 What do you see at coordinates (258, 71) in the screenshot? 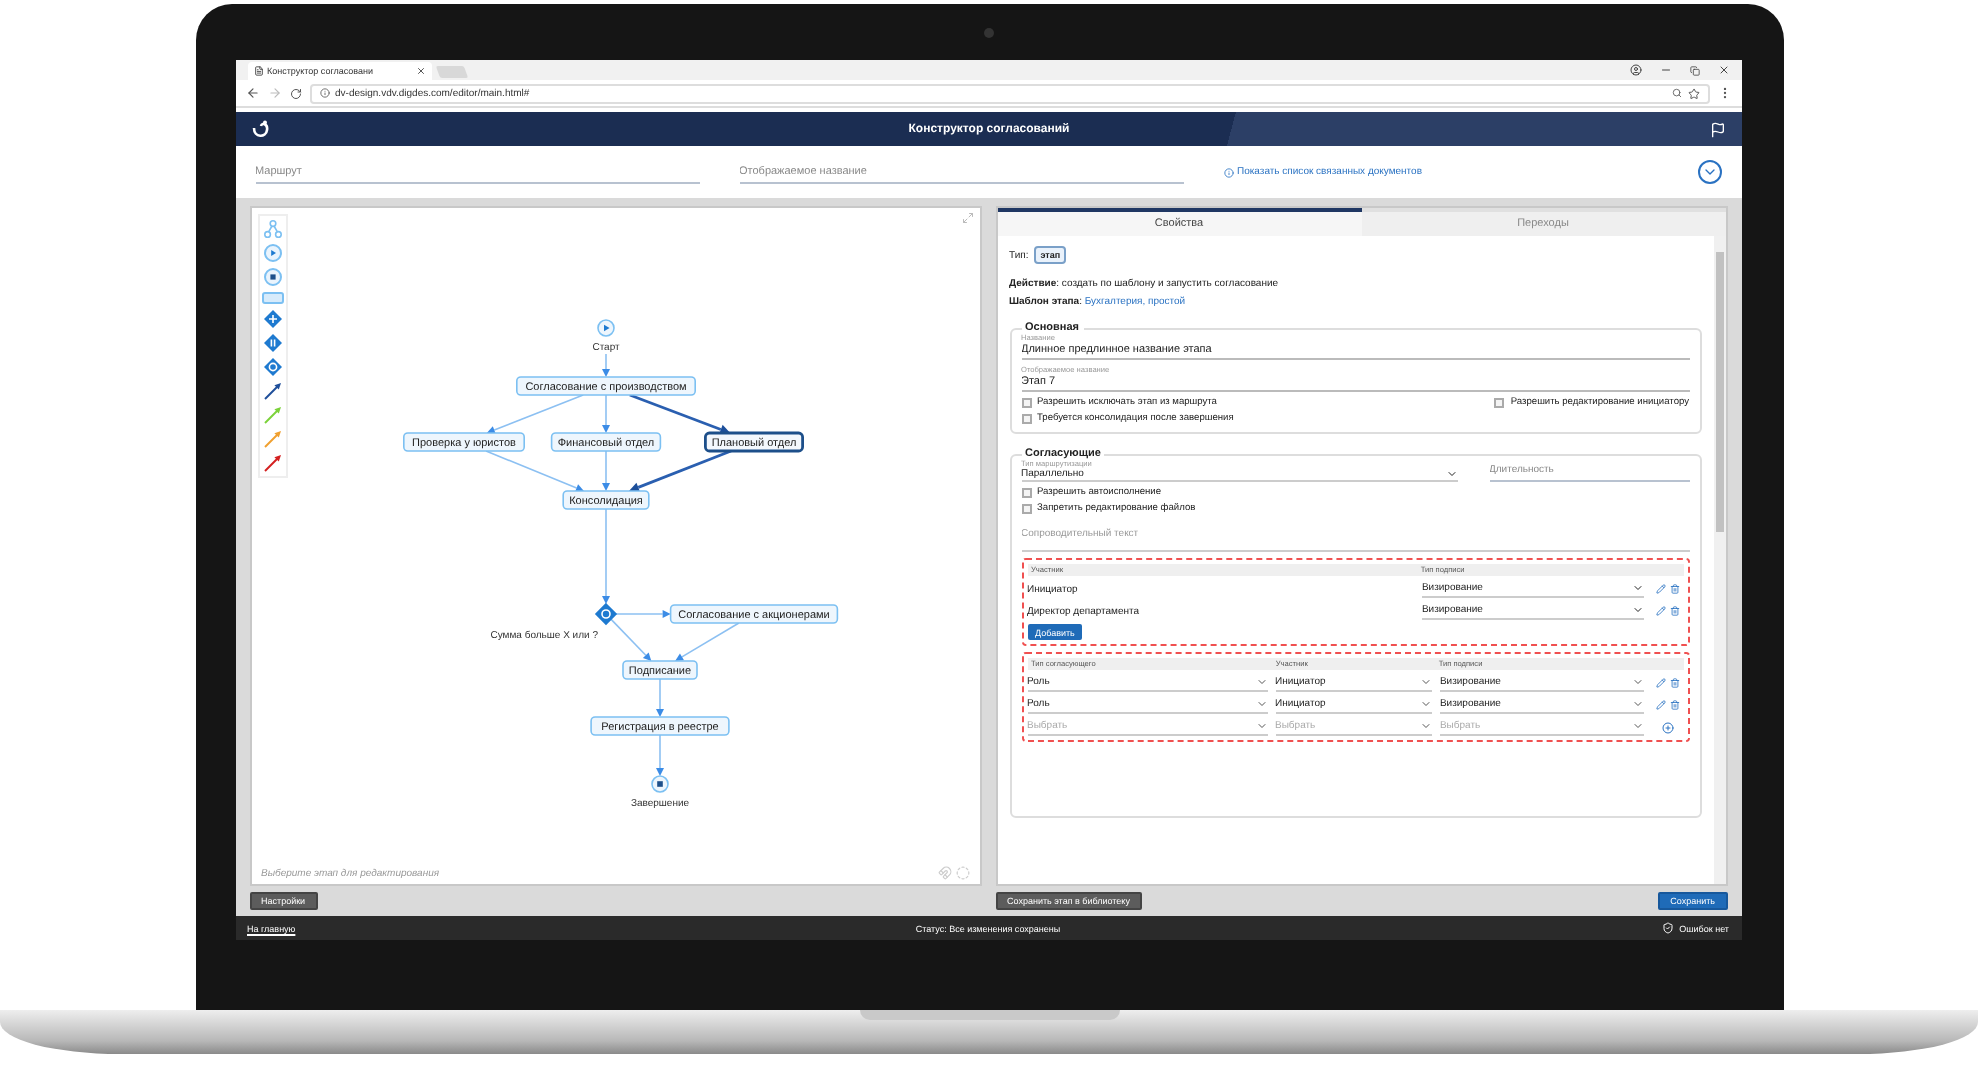
I see `page-icon` at bounding box center [258, 71].